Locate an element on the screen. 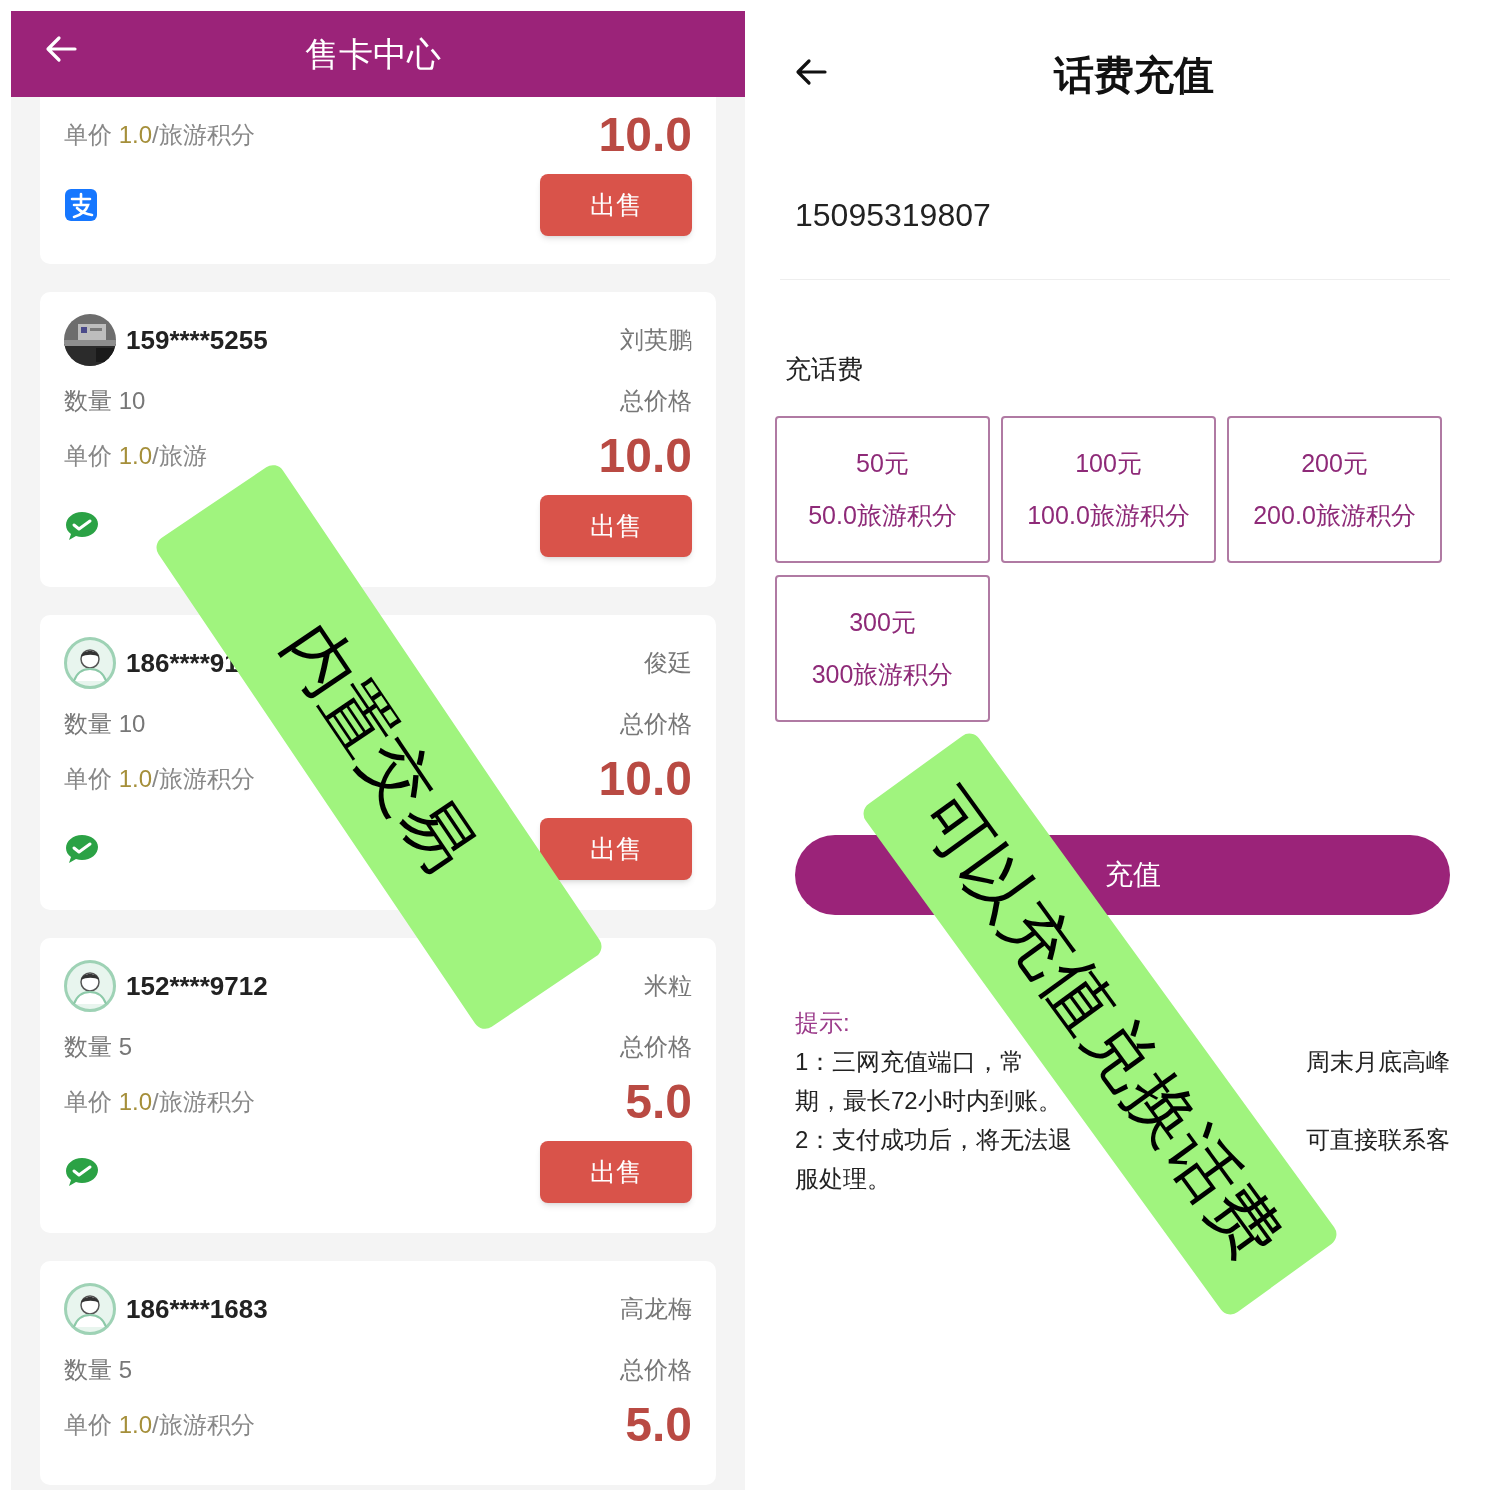 The height and width of the screenshot is (1500, 1500). amount-option: 300元 300旅游积分 is located at coordinates (882, 648).